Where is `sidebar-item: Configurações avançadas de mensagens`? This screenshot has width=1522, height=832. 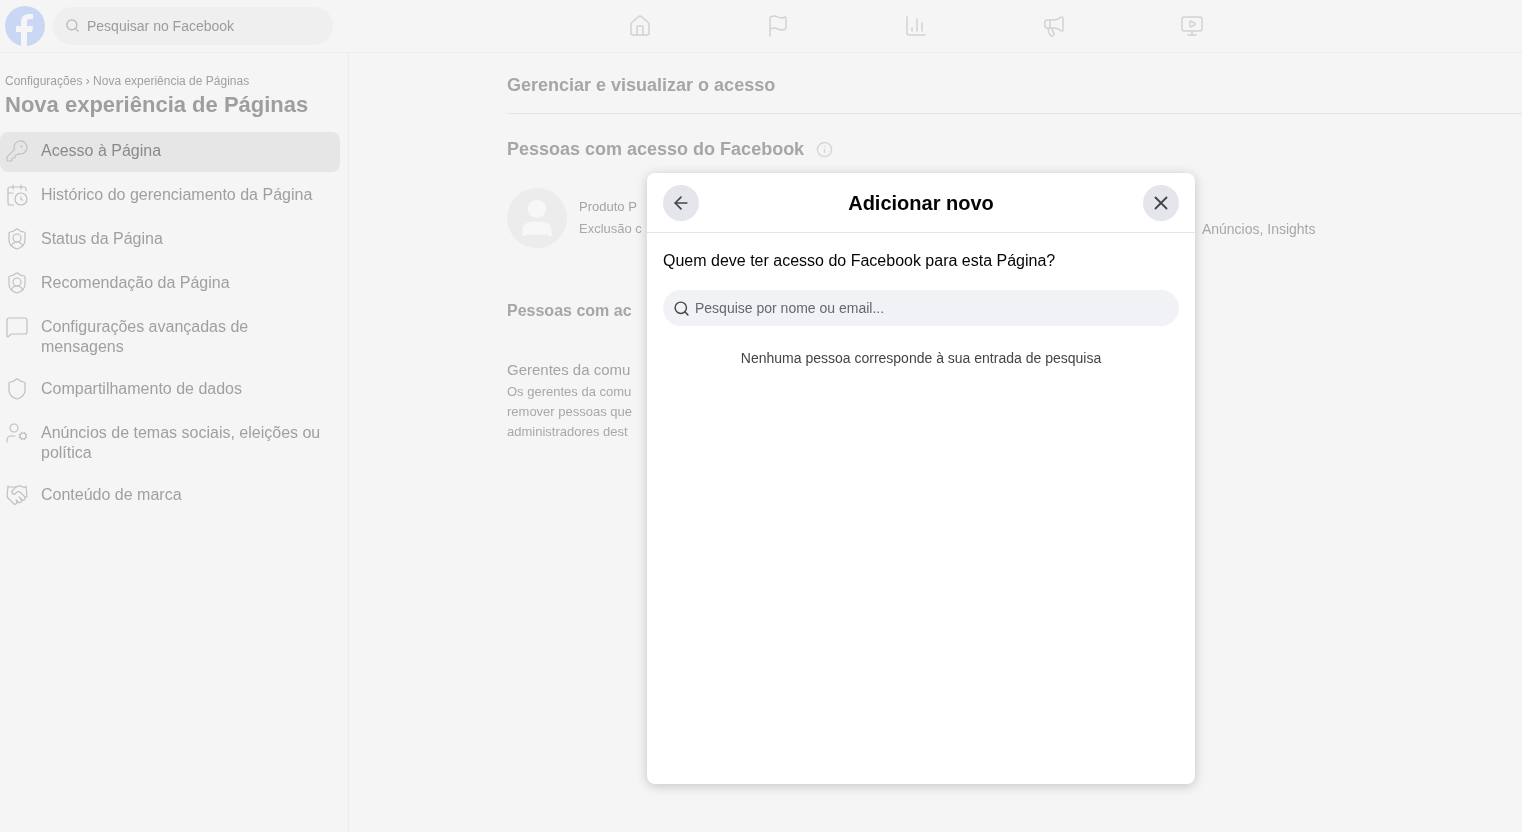
sidebar-item: Configurações avançadas de mensagens is located at coordinates (170, 337).